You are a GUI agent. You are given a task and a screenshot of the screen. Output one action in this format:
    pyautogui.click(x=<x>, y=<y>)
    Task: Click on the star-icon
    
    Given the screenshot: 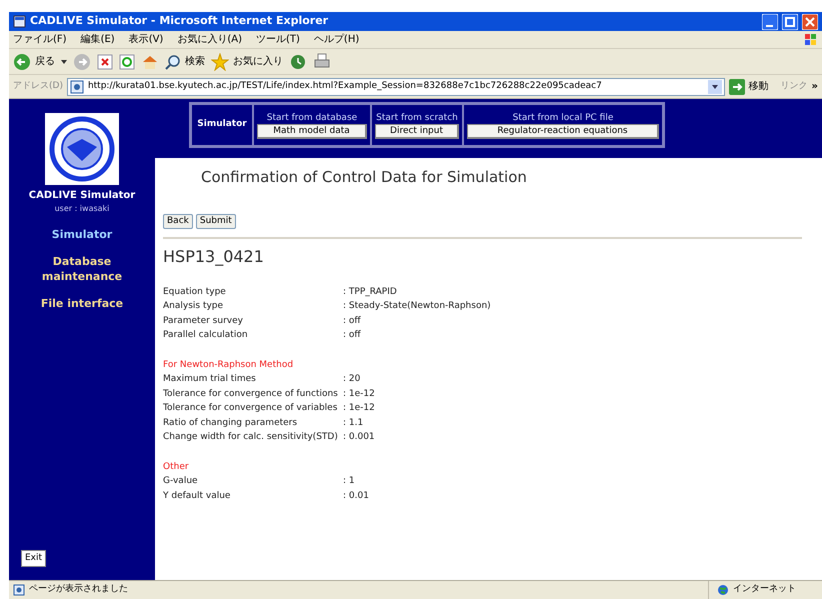 What is the action you would take?
    pyautogui.click(x=220, y=61)
    